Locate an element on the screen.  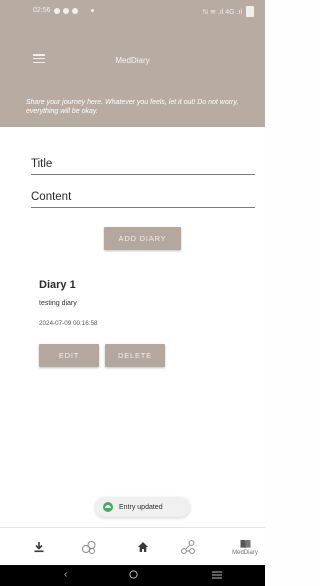
back-chevron-icon: ‹ is located at coordinates (65, 574).